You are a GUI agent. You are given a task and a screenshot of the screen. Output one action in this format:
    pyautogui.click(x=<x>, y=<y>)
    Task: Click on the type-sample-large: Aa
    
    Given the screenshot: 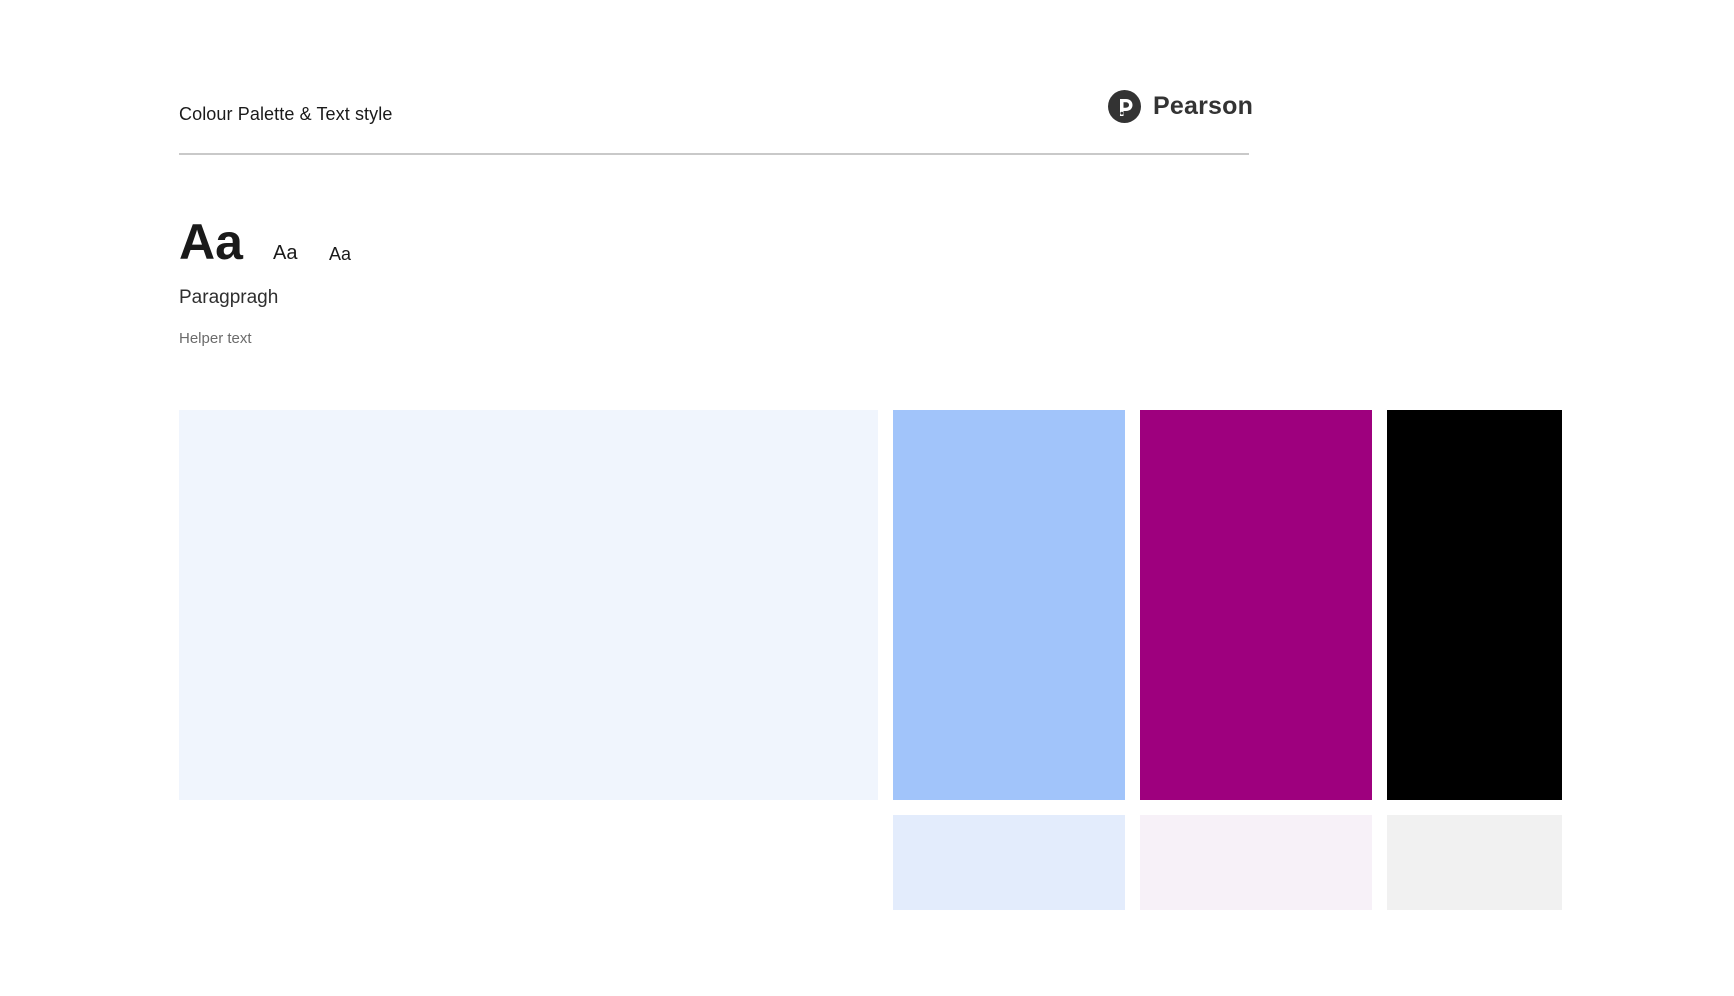 What is the action you would take?
    pyautogui.click(x=211, y=242)
    